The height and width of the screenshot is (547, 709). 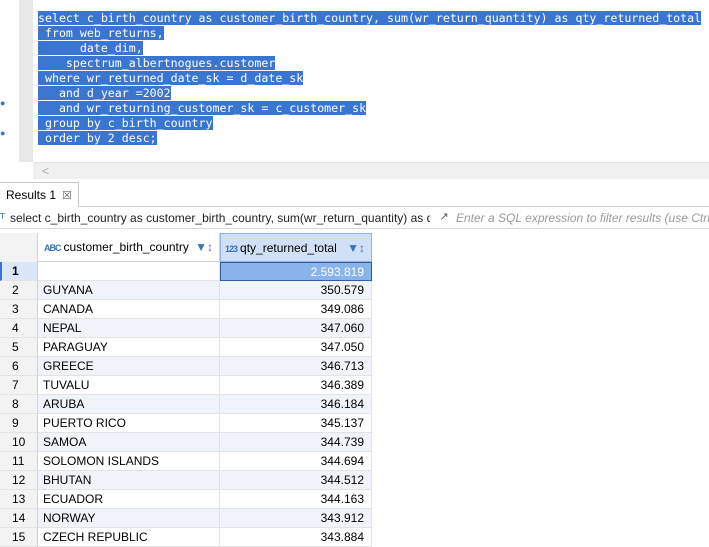 I want to click on table-row: 14 NORWAY 343.912, so click(x=186, y=518).